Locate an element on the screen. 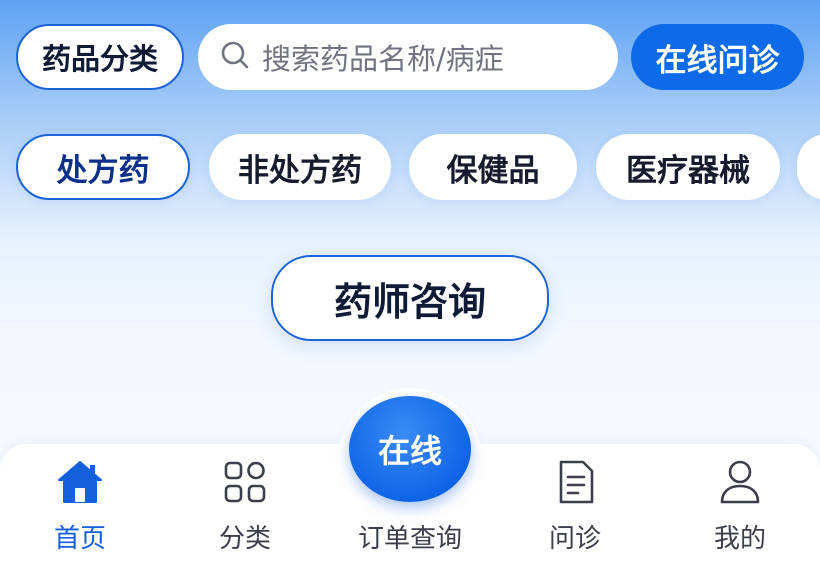 This screenshot has height=574, width=820. document-icon is located at coordinates (575, 482).